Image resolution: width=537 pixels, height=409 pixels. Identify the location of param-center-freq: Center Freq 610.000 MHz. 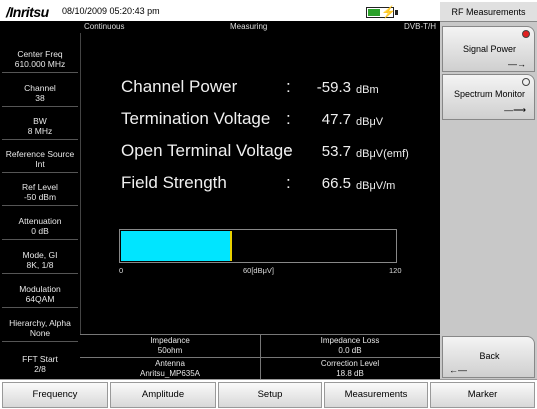
(40, 59).